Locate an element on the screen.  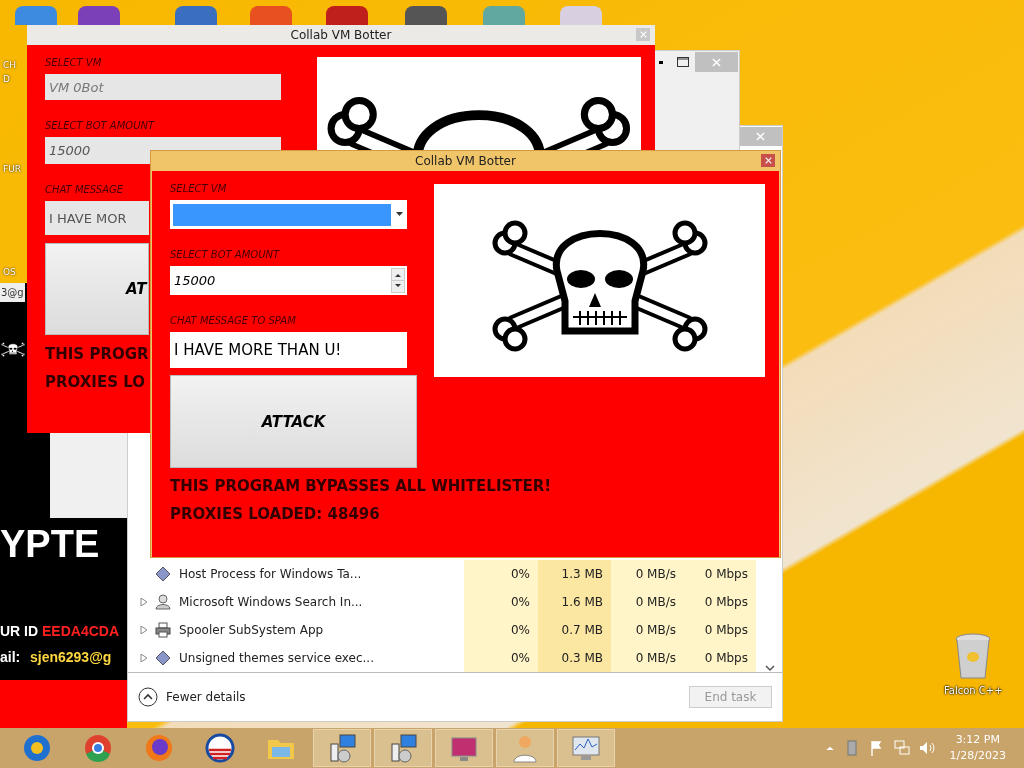
proxies-text: PROXIES LO is located at coordinates (95, 382).